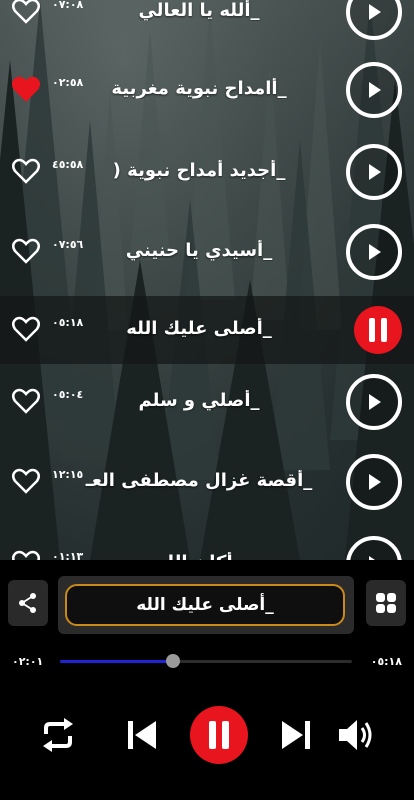 The height and width of the screenshot is (800, 414). Describe the element at coordinates (68, 244) in the screenshot. I see `track-duration: ٠٧:٥٦` at that location.